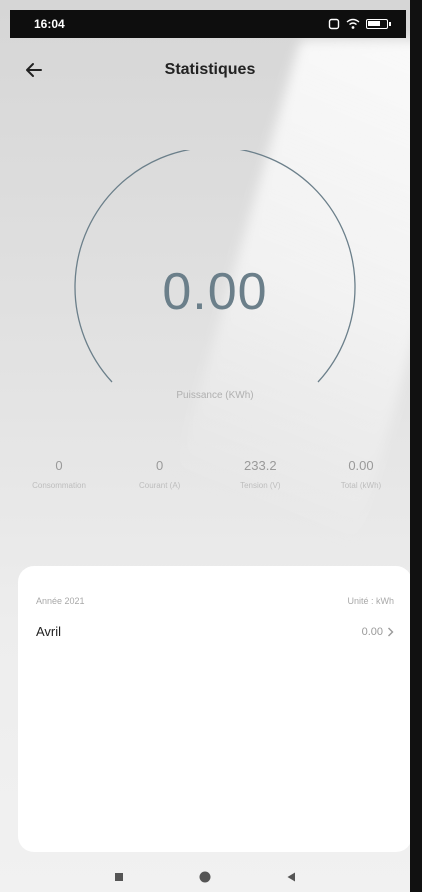 This screenshot has height=892, width=422. I want to click on card-header: Année 2021 Unité : kWh, so click(215, 586).